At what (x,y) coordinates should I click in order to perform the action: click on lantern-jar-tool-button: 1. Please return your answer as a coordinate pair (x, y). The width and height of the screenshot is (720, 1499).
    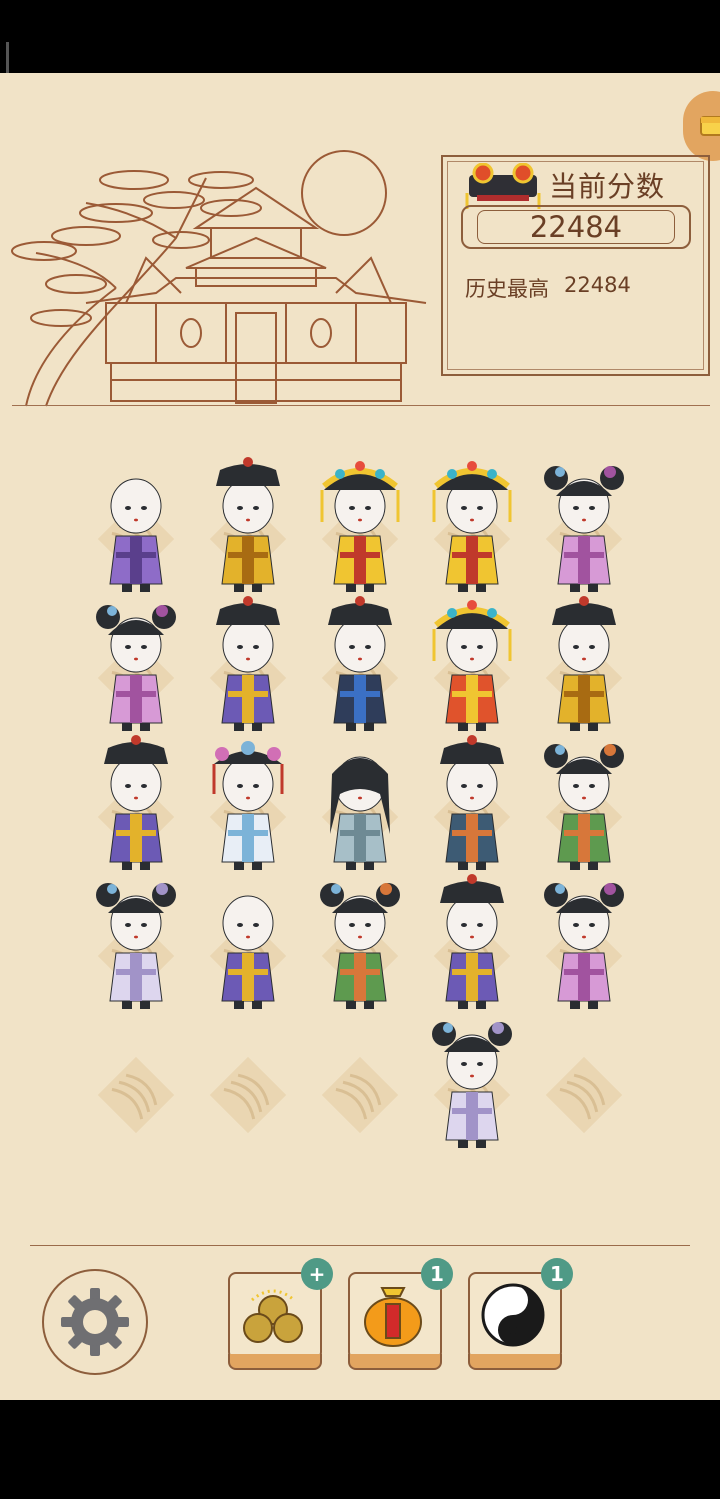
    Looking at the image, I should click on (400, 1314).